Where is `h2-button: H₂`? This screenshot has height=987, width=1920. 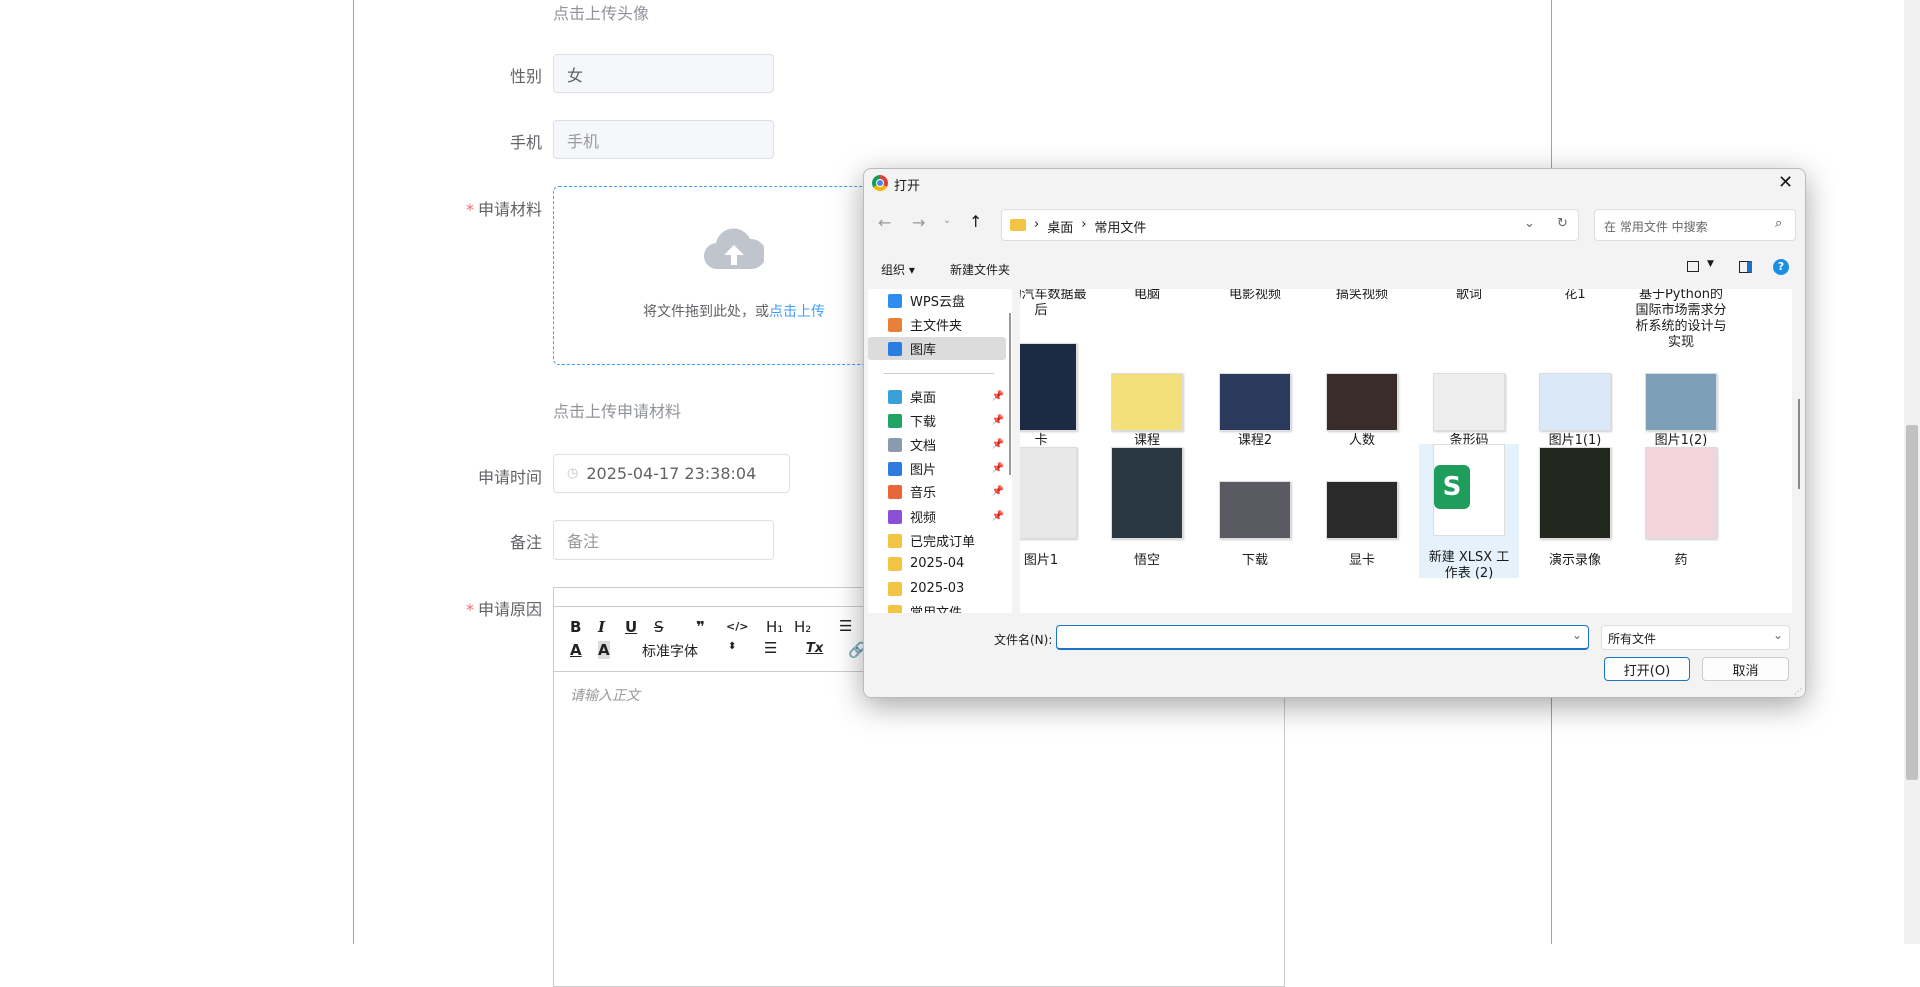 h2-button: H₂ is located at coordinates (802, 627).